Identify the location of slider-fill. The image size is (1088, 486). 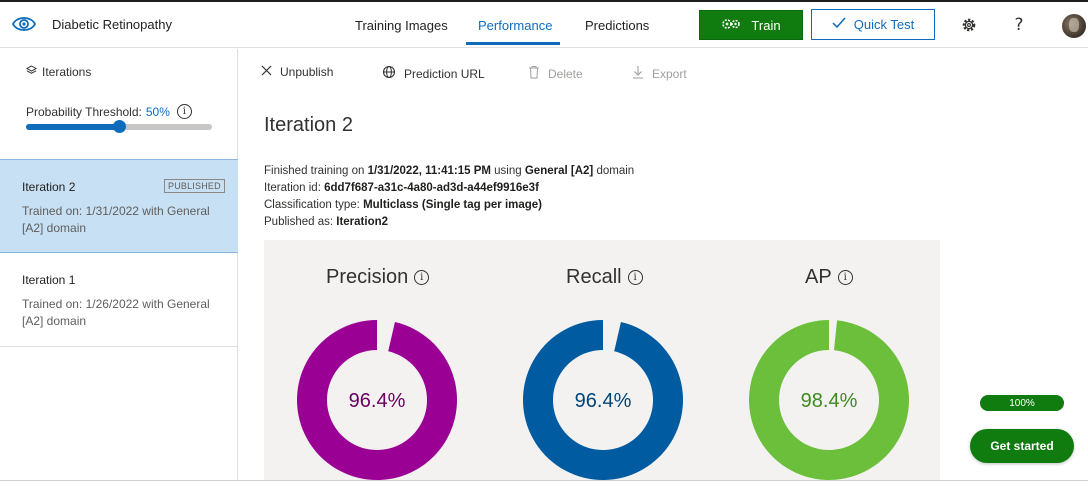
(72, 127).